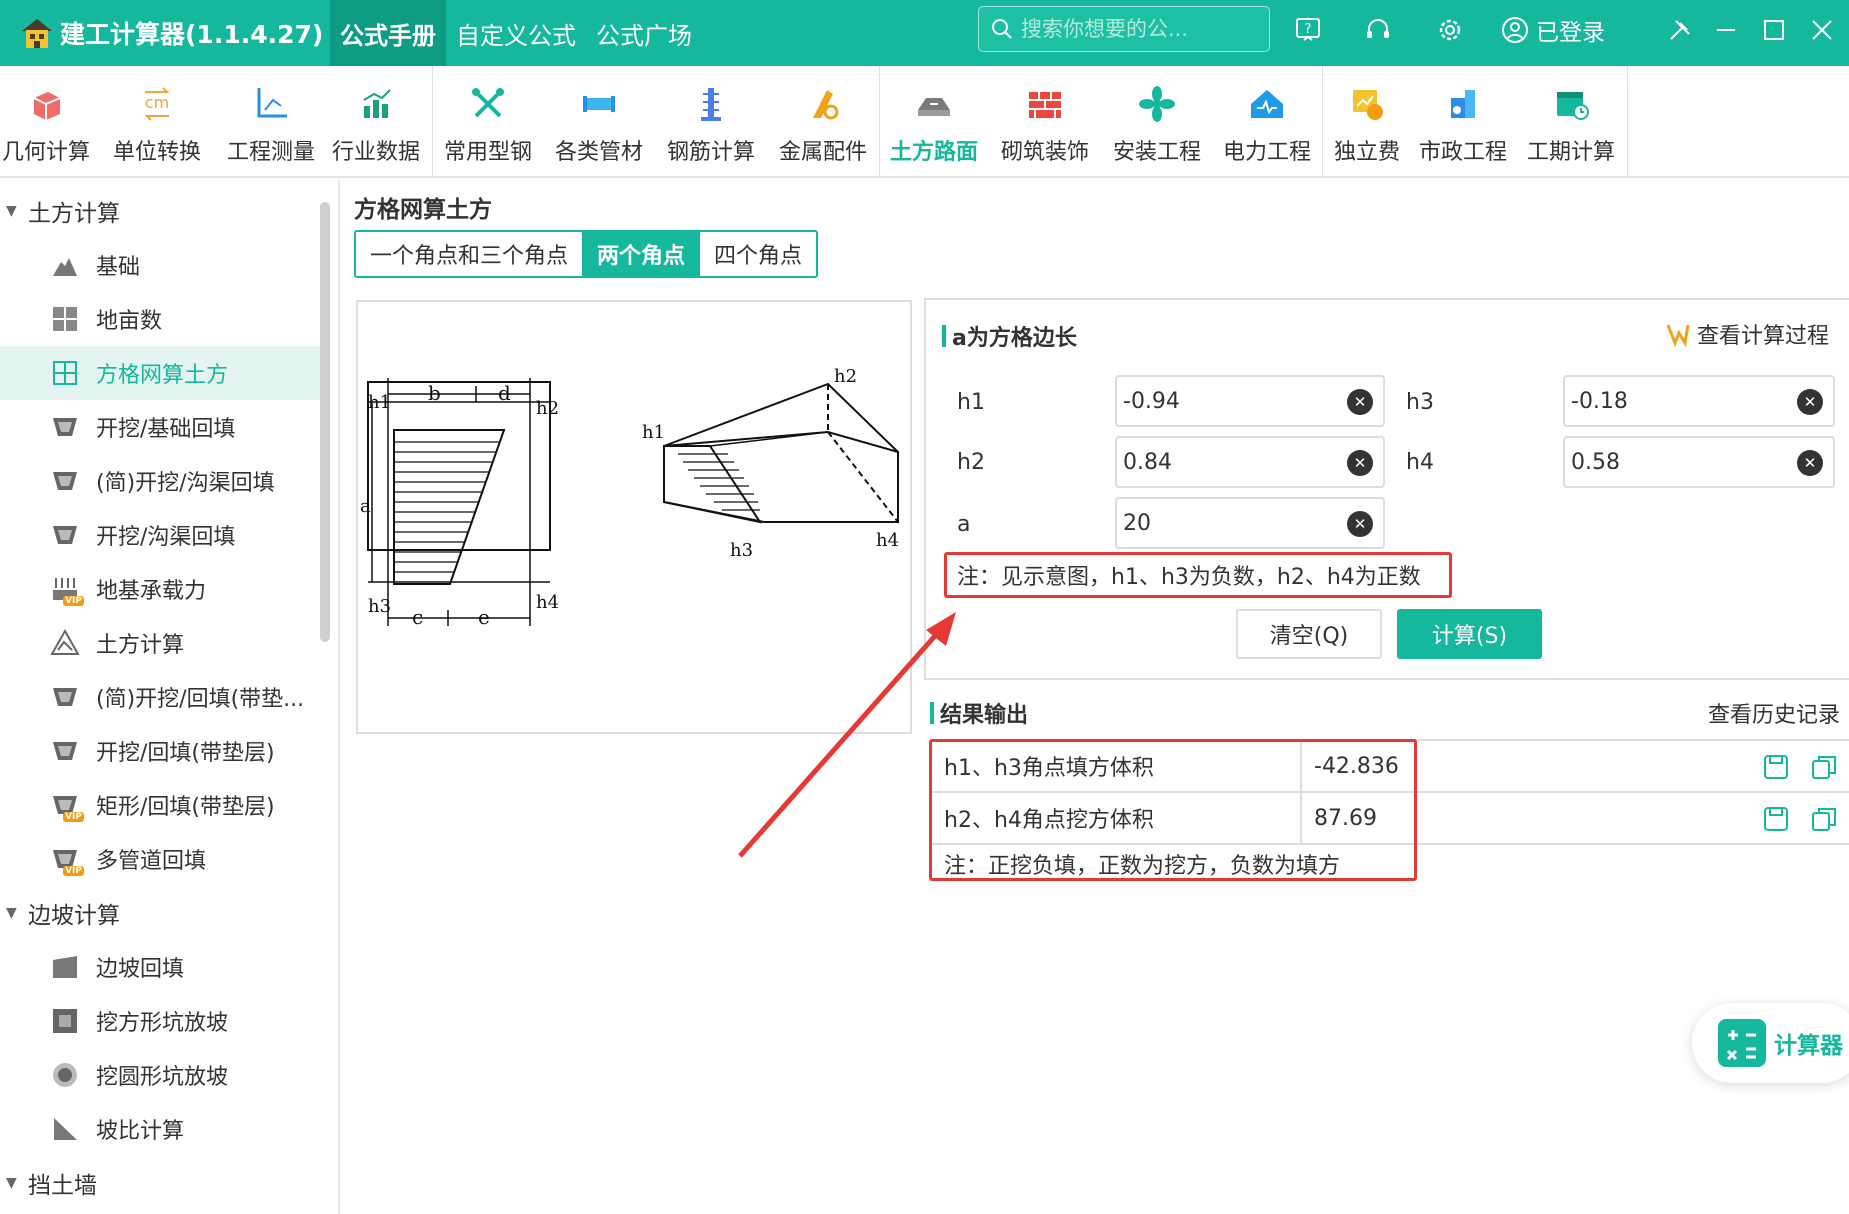  What do you see at coordinates (169, 1021) in the screenshot?
I see `sidebar-item-square-pit: 挖方形坑放坡` at bounding box center [169, 1021].